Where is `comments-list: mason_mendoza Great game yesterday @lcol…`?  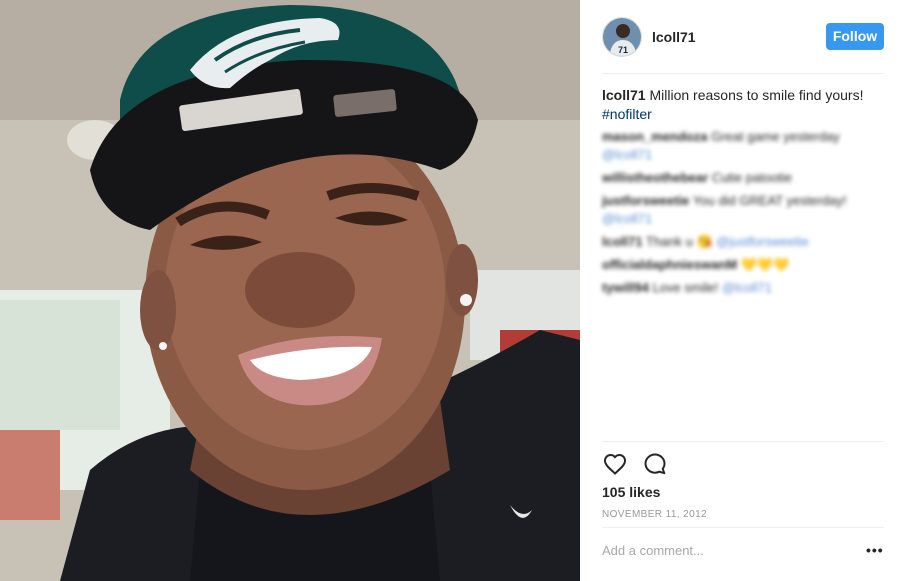
comments-list: mason_mendoza Great game yesterday @lcol… is located at coordinates (742, 215).